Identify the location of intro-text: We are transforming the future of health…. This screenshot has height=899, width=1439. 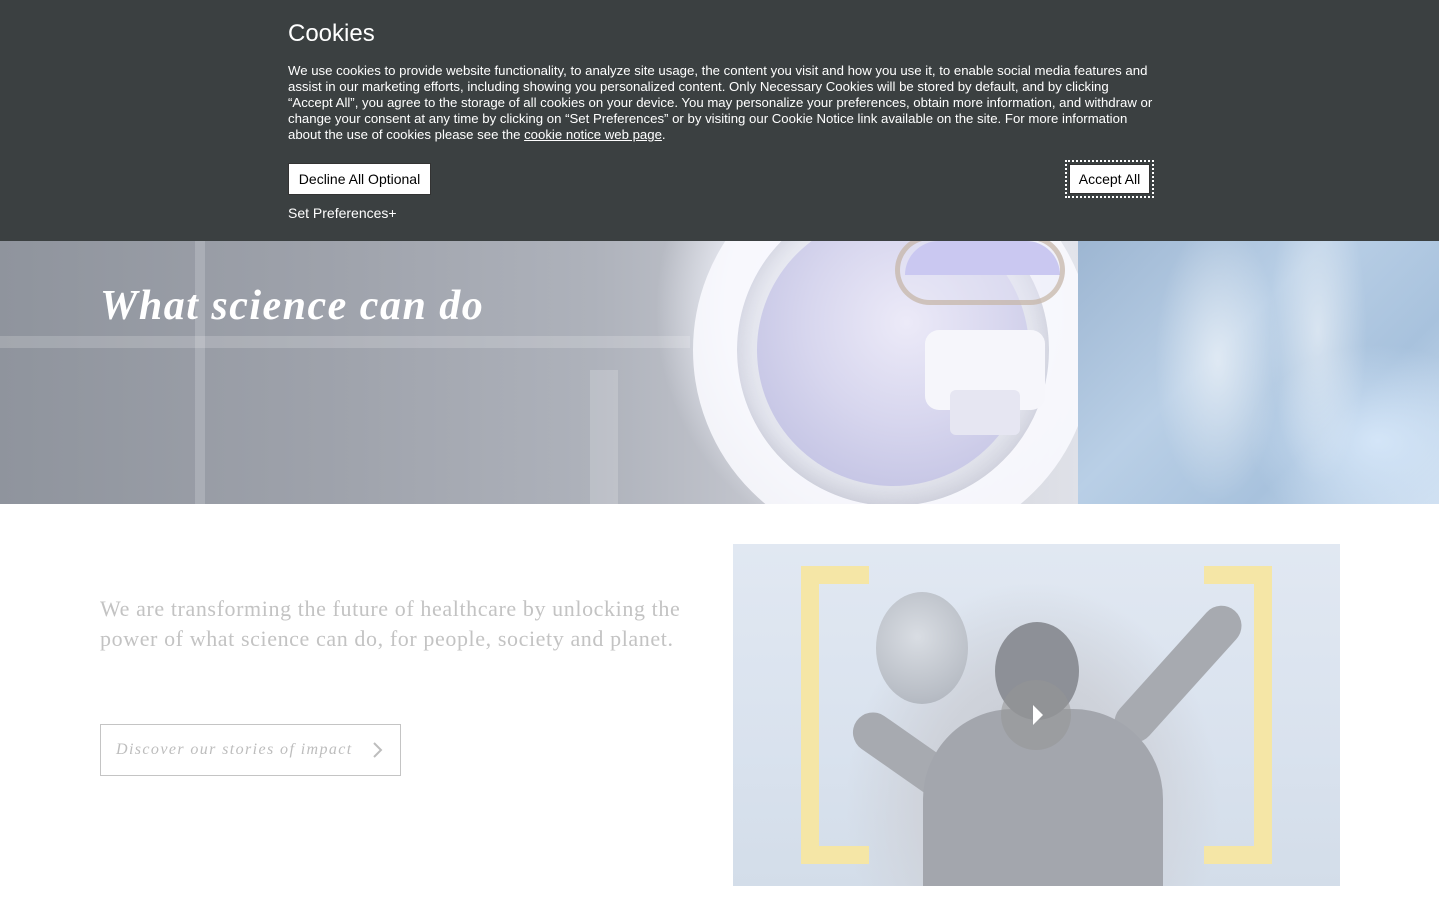
(390, 623).